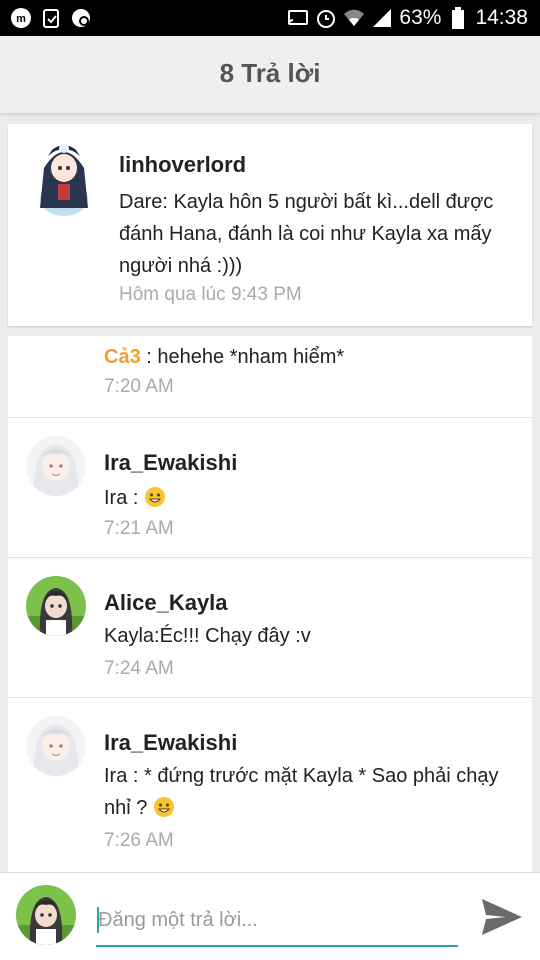 This screenshot has width=540, height=960. What do you see at coordinates (124, 498) in the screenshot?
I see `reply-text: Ira :` at bounding box center [124, 498].